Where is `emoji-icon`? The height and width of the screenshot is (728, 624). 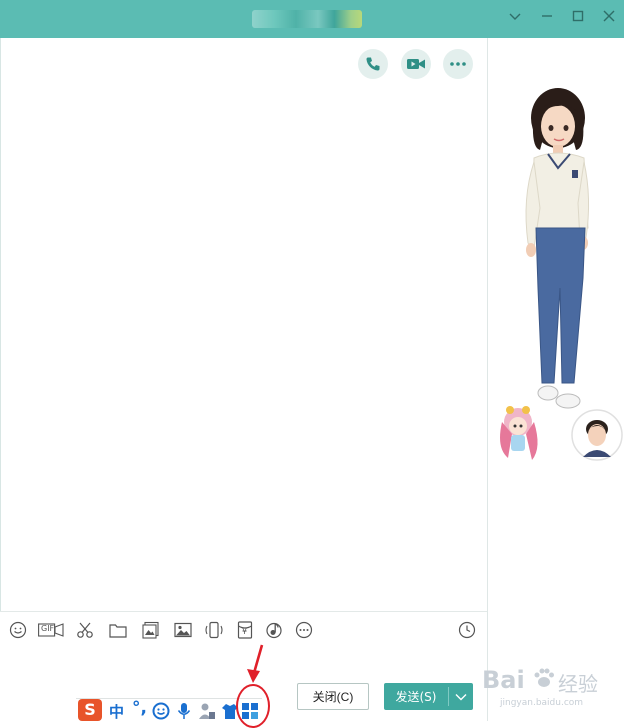
emoji-icon is located at coordinates (18, 630).